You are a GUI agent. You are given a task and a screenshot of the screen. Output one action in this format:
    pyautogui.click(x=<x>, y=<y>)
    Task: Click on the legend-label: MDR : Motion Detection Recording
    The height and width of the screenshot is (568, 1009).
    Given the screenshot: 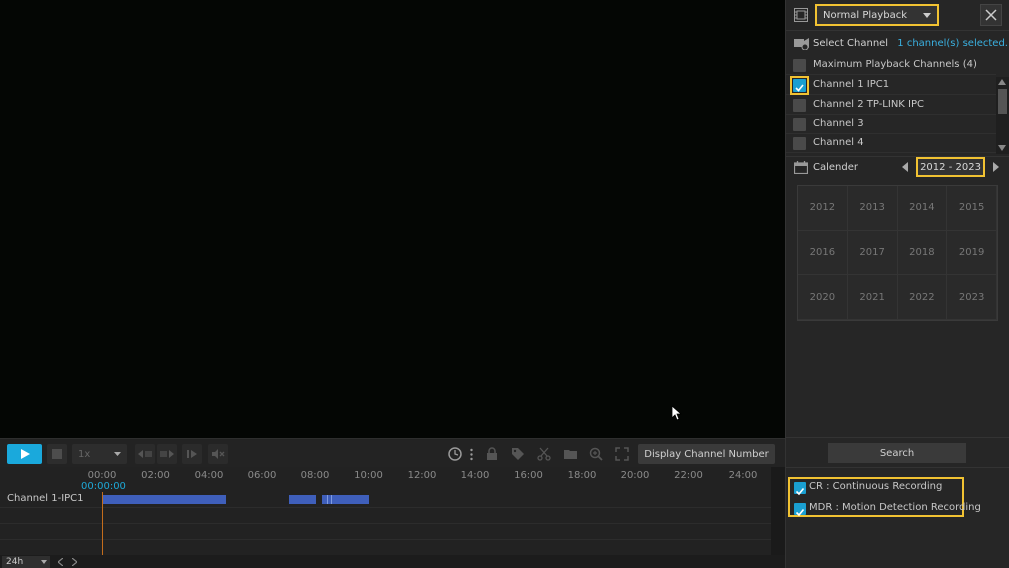 What is the action you would take?
    pyautogui.click(x=895, y=507)
    